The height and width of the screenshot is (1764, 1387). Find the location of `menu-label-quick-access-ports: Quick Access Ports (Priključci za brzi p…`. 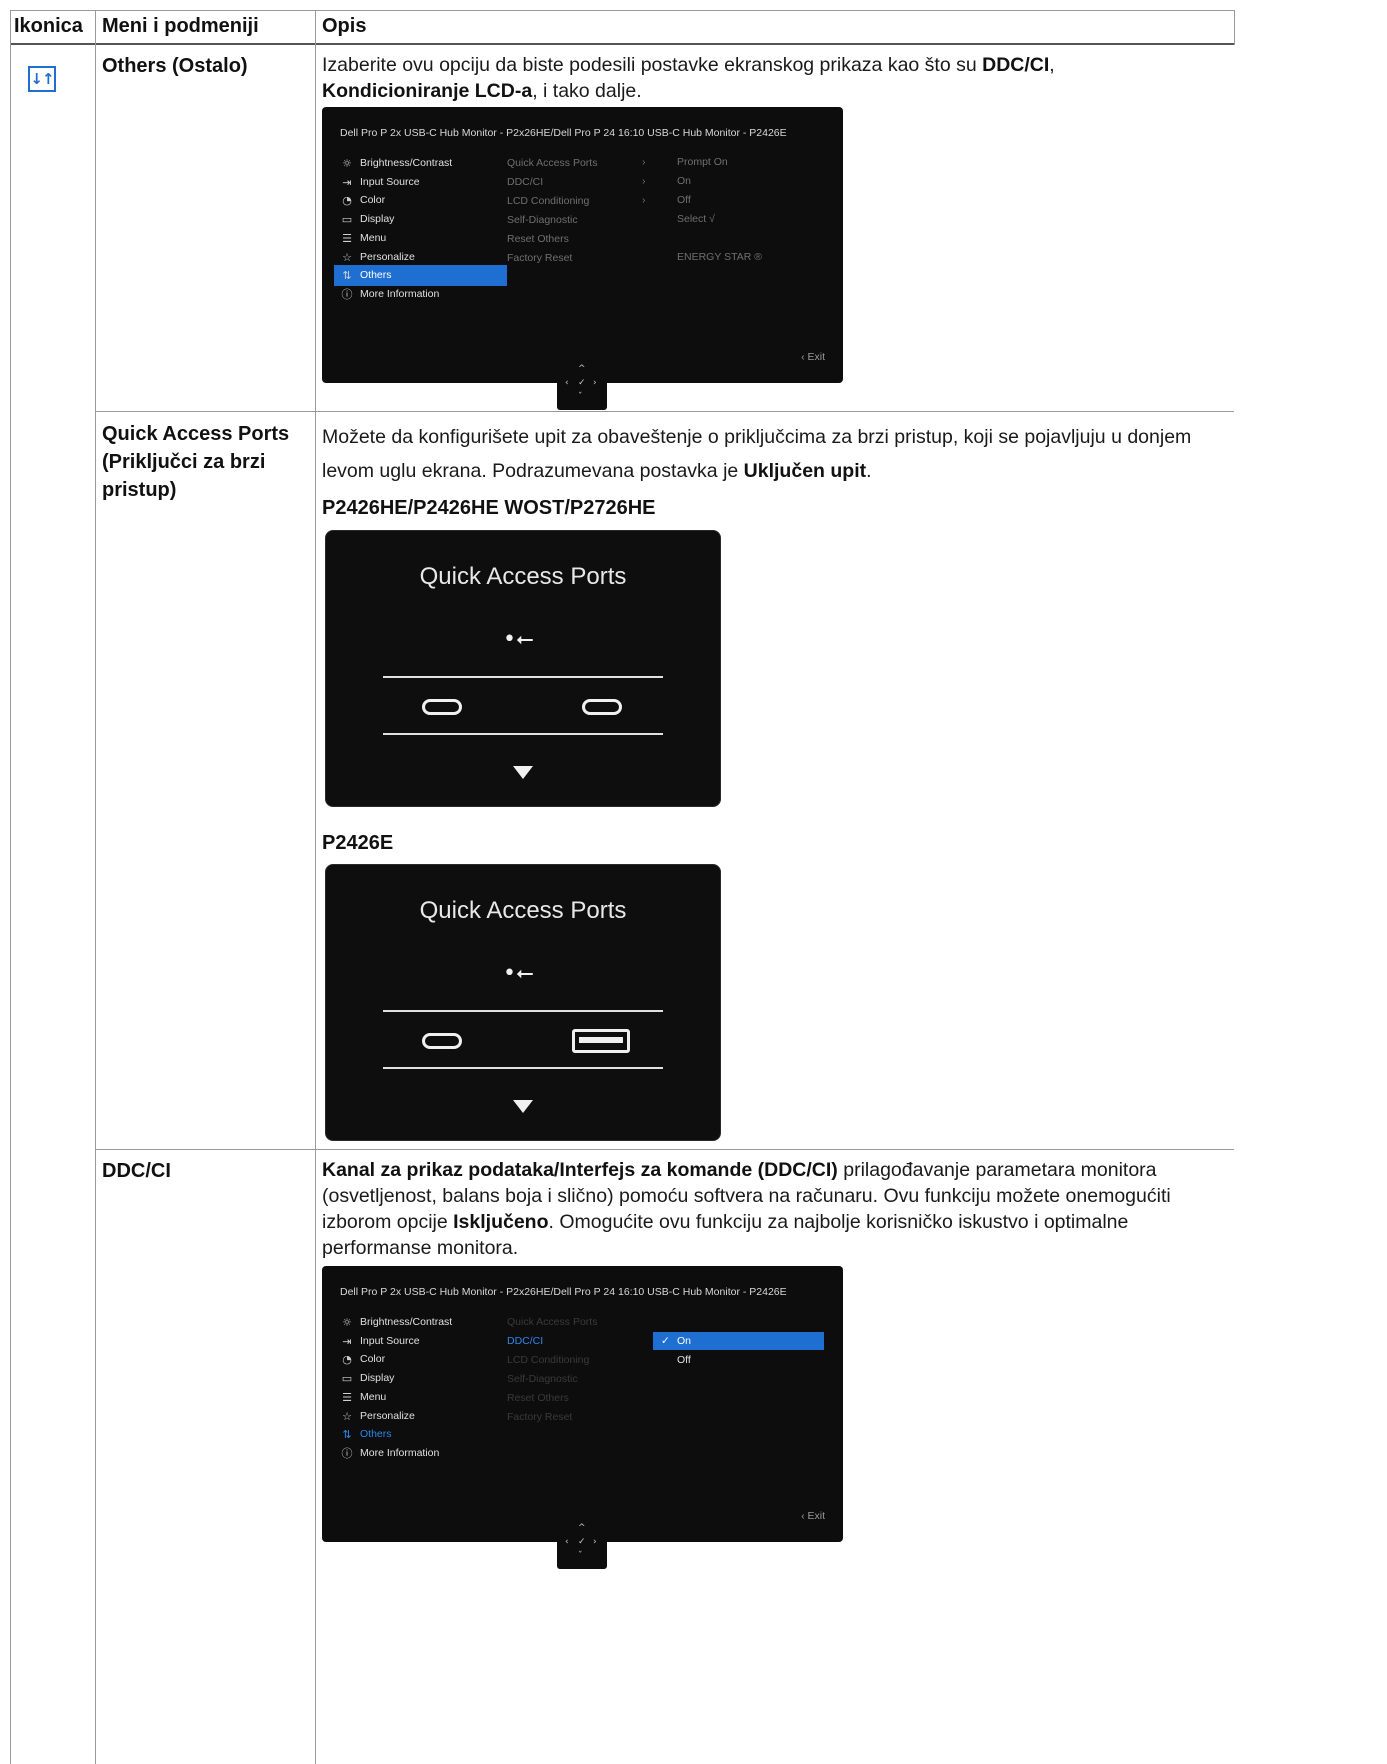

menu-label-quick-access-ports: Quick Access Ports (Priključci za brzi p… is located at coordinates (196, 462).